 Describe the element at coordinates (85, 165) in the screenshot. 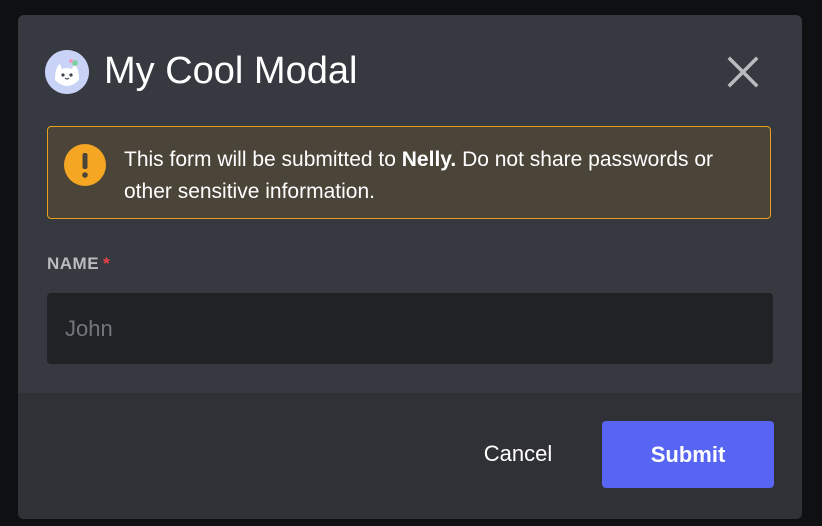

I see `exclamation-icon` at that location.